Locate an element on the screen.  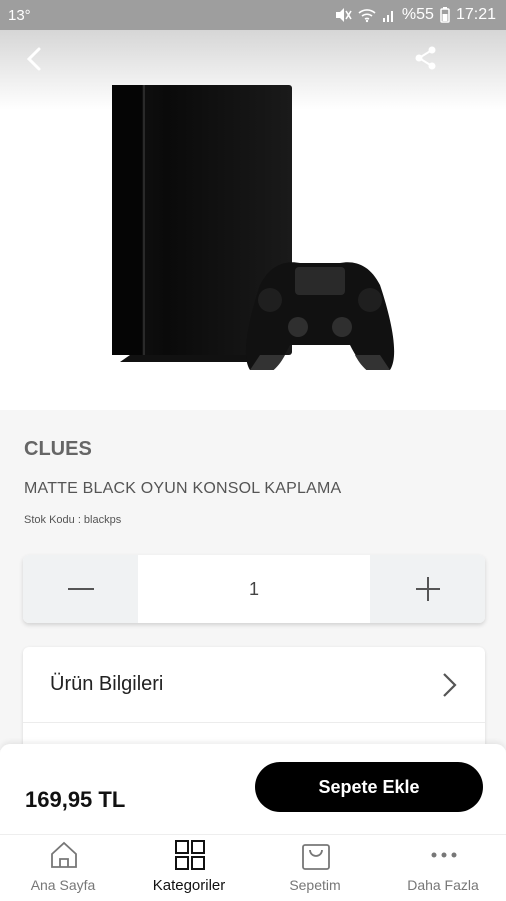
tab-more-label: Daha Fazla is located at coordinates (443, 885).